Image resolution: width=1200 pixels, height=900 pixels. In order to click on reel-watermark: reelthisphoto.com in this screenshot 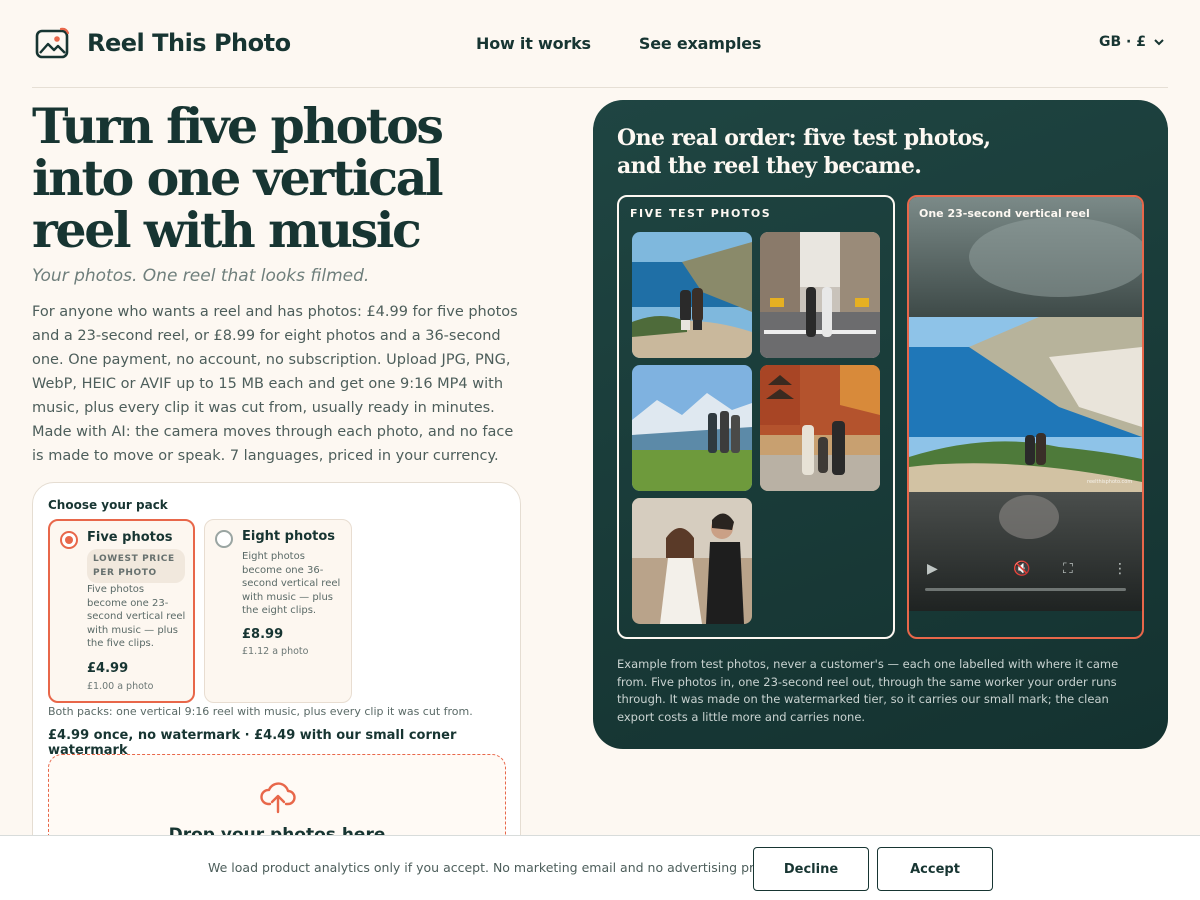, I will do `click(1110, 482)`.